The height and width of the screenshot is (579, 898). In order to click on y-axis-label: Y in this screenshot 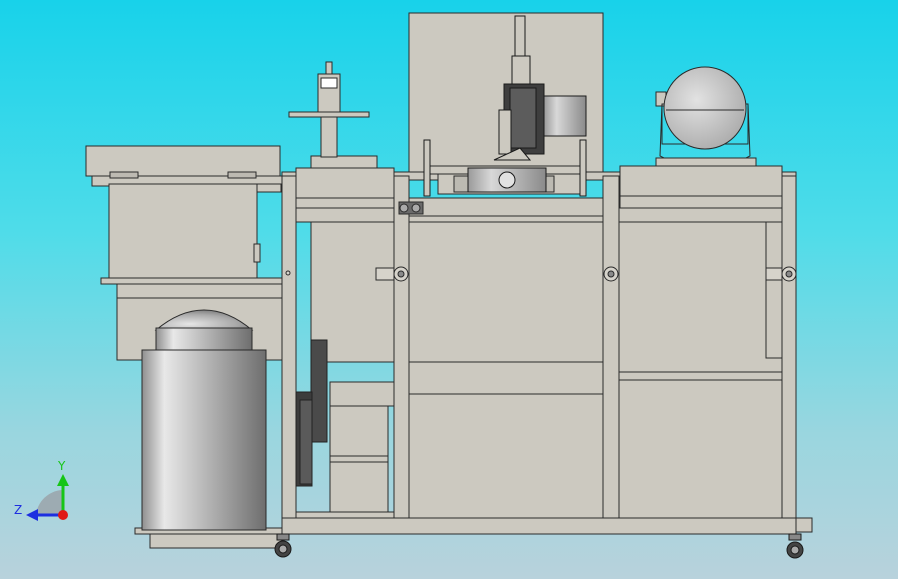, I will do `click(61, 466)`.